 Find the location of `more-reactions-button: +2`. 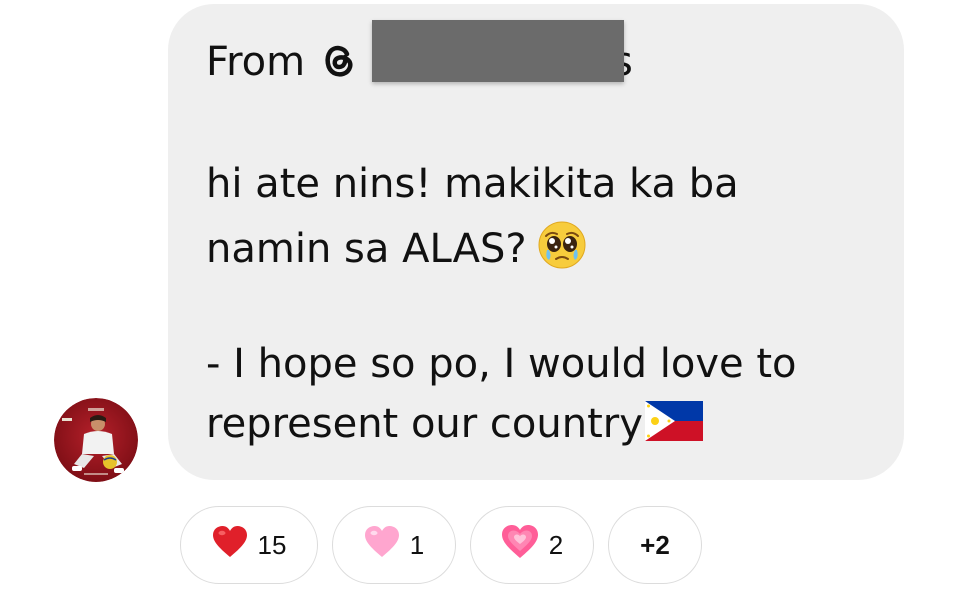

more-reactions-button: +2 is located at coordinates (655, 545).